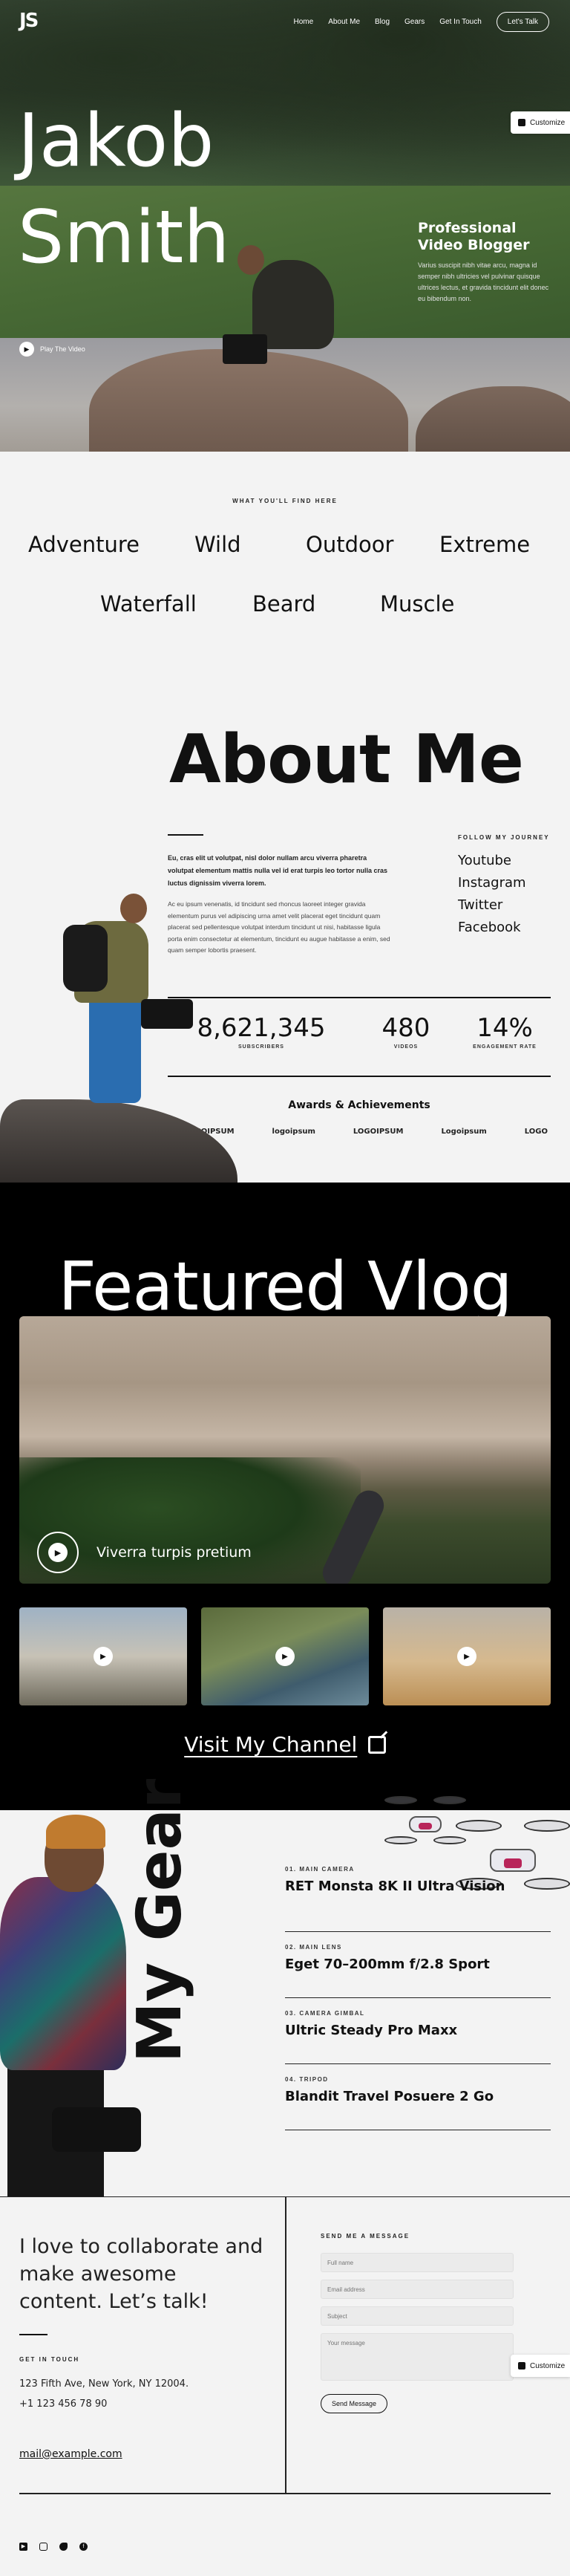  I want to click on visit-channel-link: Visit My Channel, so click(270, 1744).